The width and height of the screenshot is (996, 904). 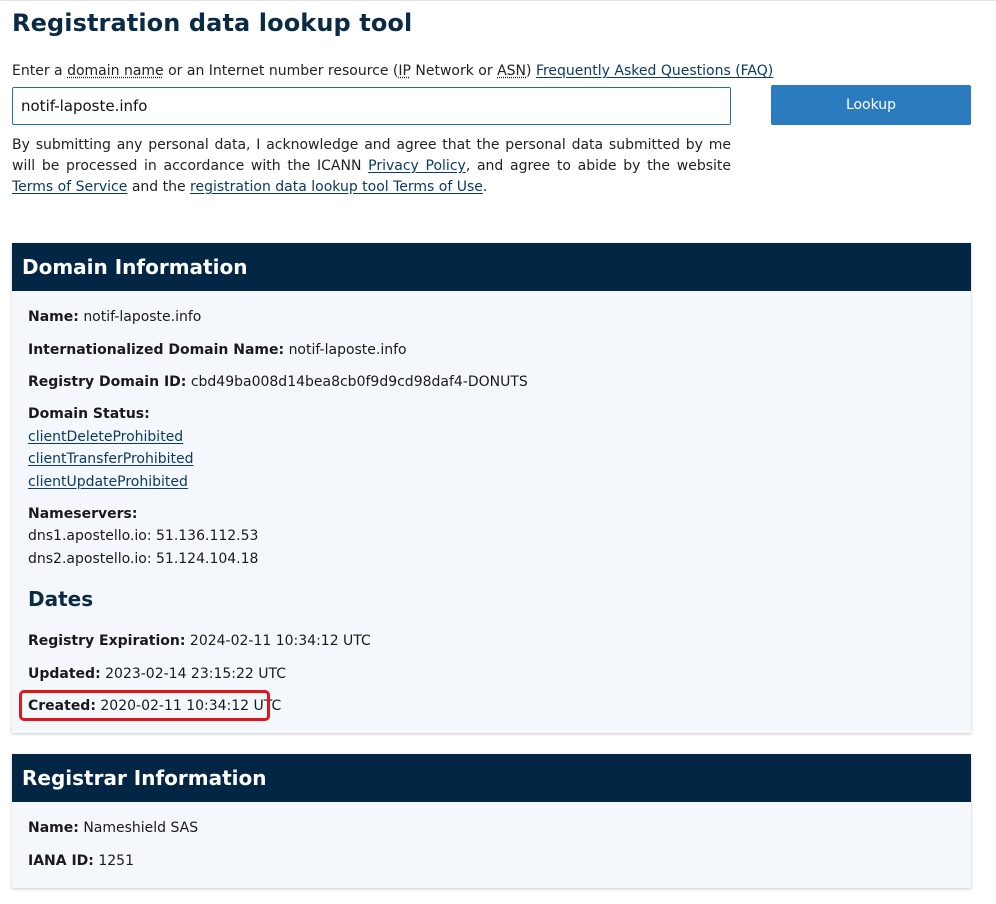 I want to click on prompt-network-or: Network or, so click(x=454, y=71).